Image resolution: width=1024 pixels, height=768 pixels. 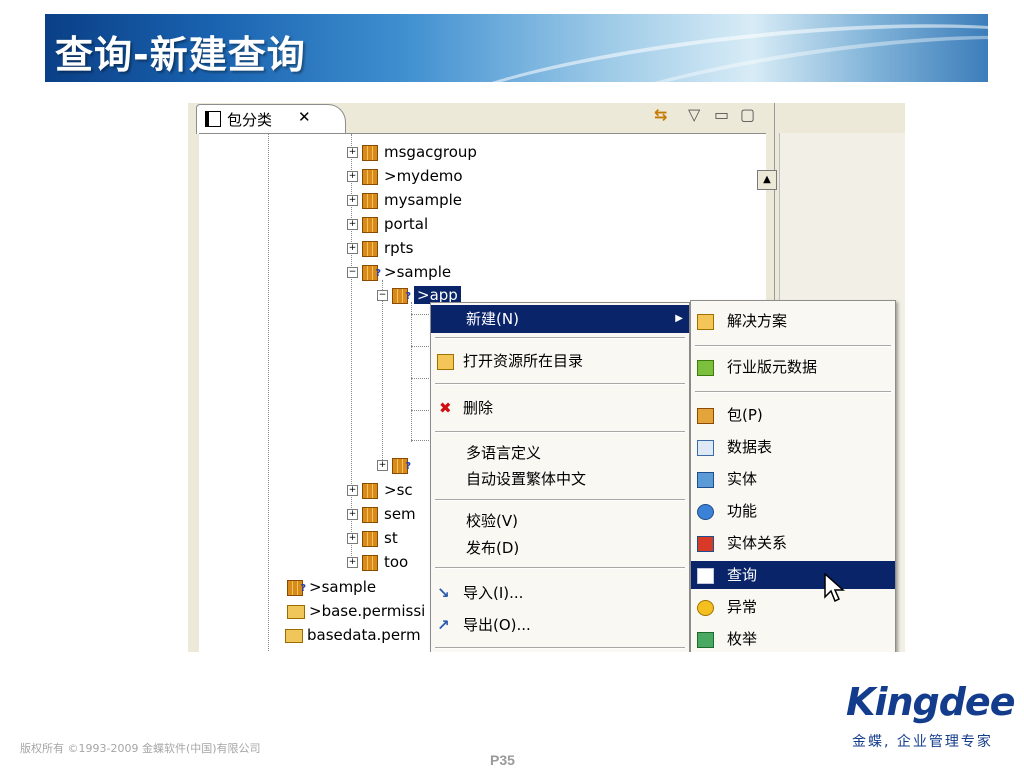 I want to click on tree-item-label: >mydemo, so click(x=423, y=176).